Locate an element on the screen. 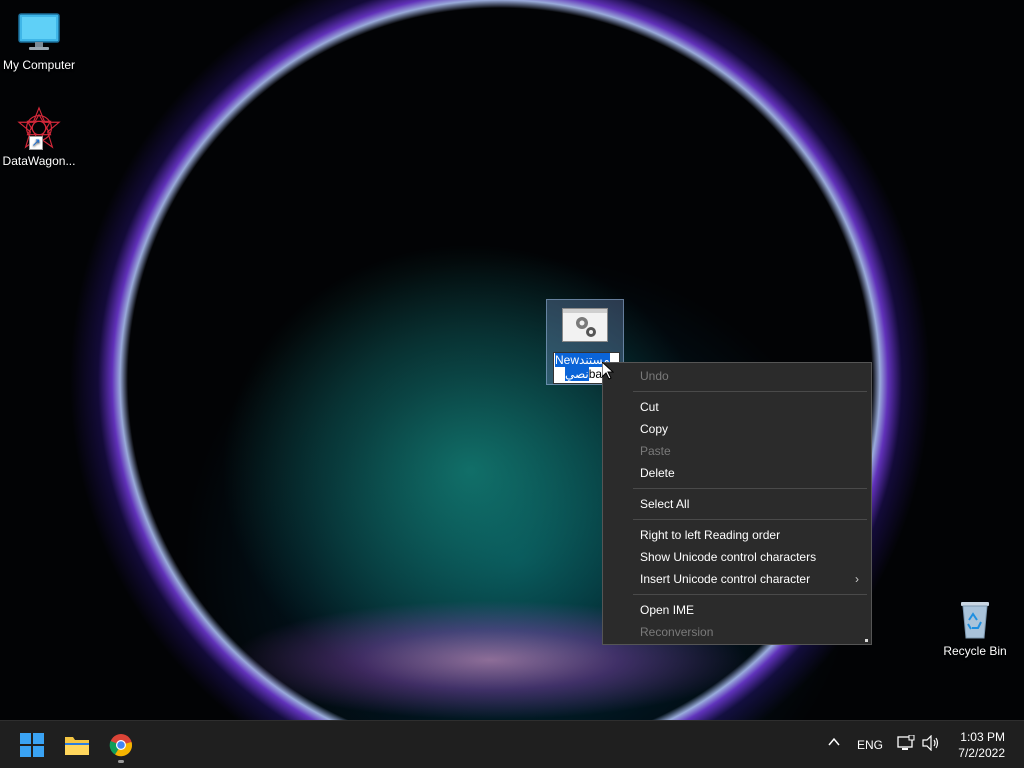 The height and width of the screenshot is (768, 1024). menu-item-reconversion: Reconversion is located at coordinates (737, 632).